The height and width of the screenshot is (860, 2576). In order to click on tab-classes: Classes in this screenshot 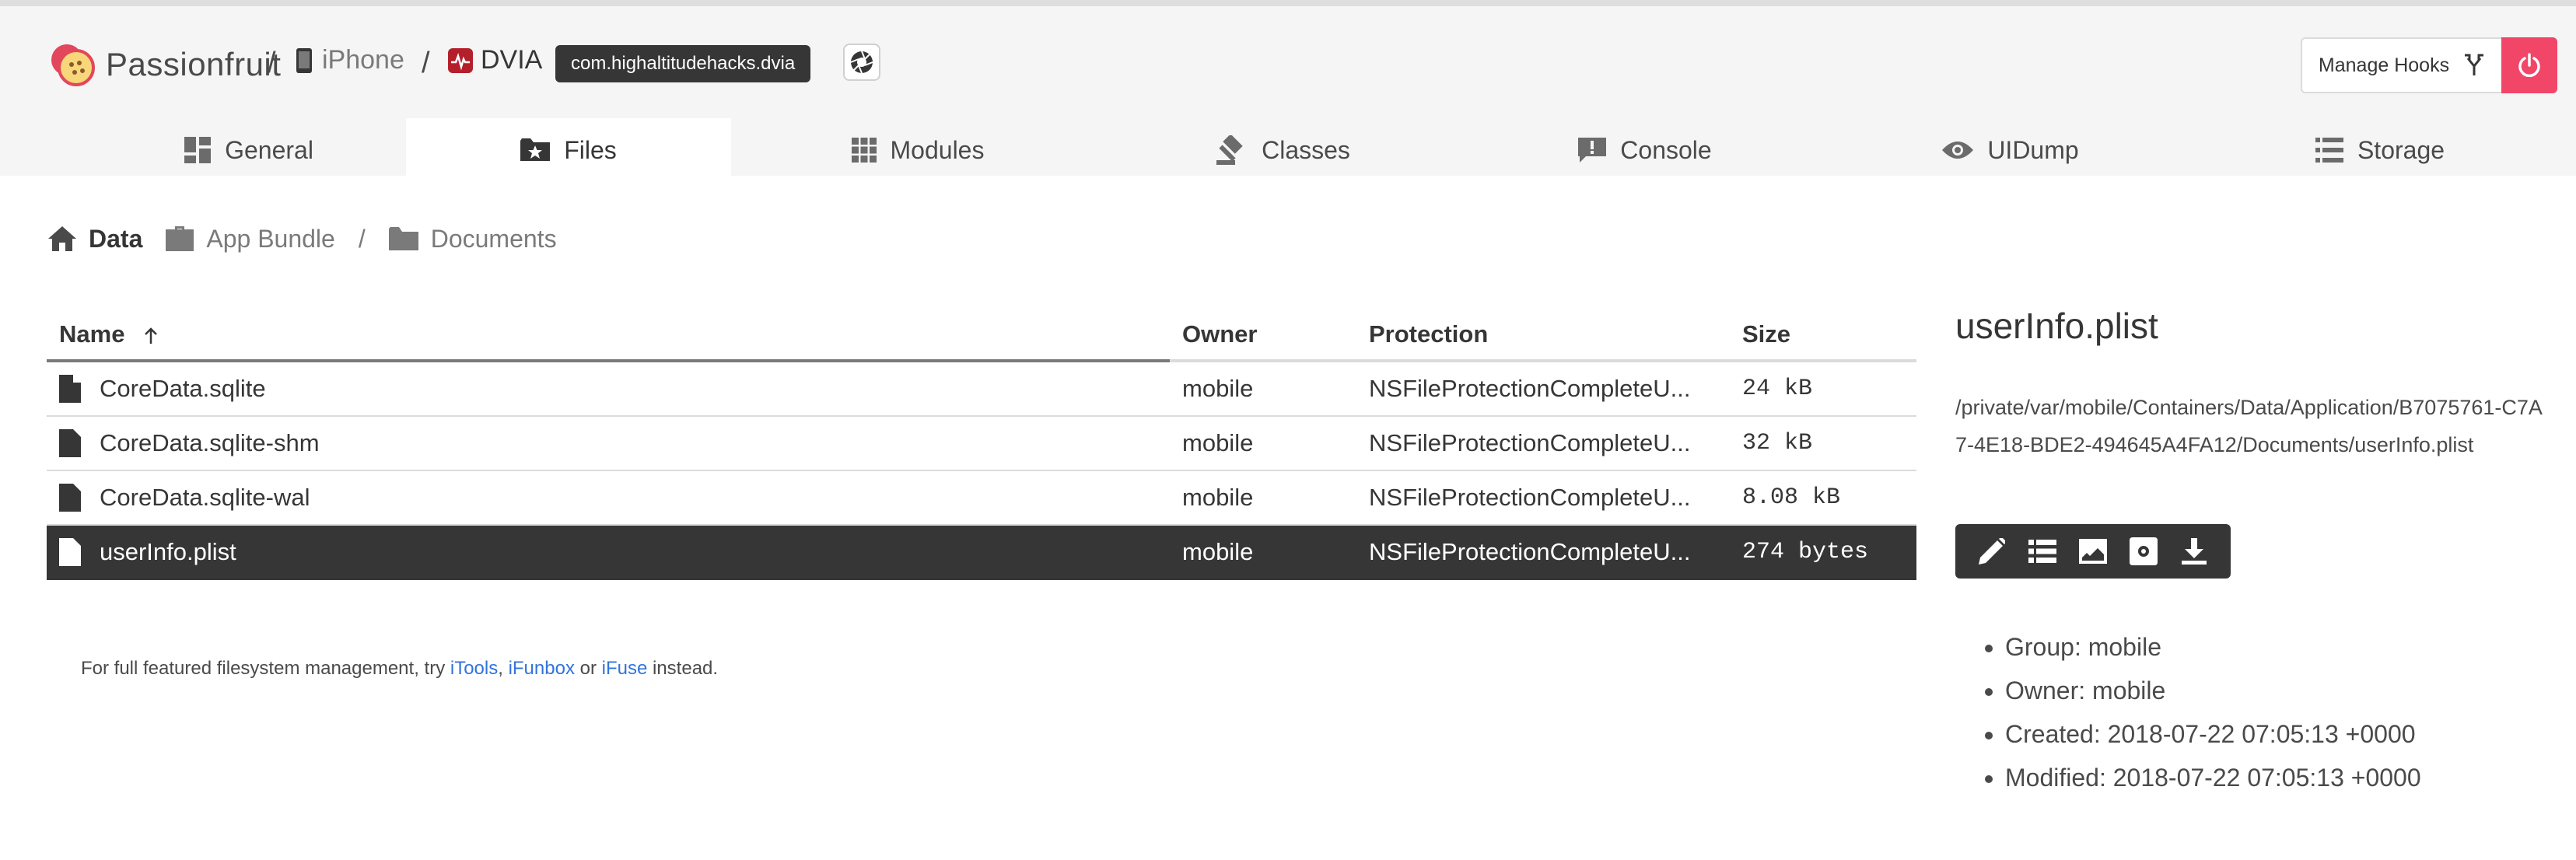, I will do `click(1283, 150)`.